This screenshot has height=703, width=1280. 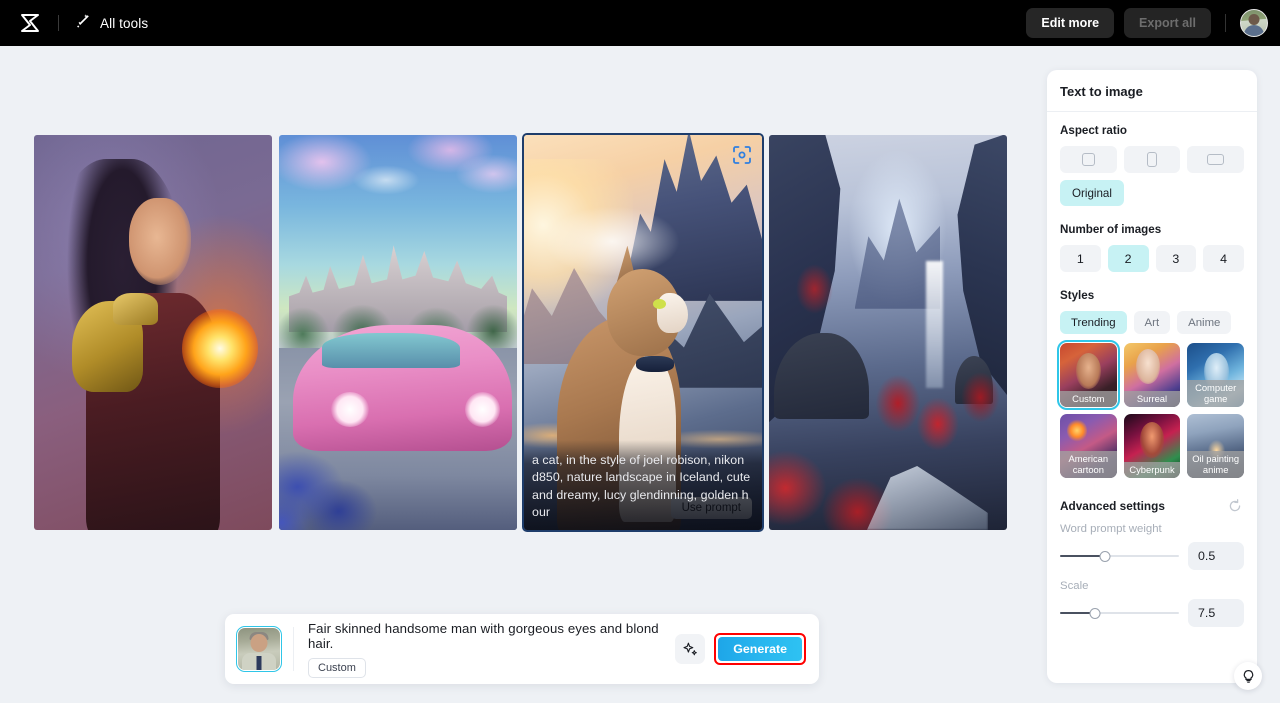 I want to click on number-of-images-label: Number of images, so click(x=1111, y=229).